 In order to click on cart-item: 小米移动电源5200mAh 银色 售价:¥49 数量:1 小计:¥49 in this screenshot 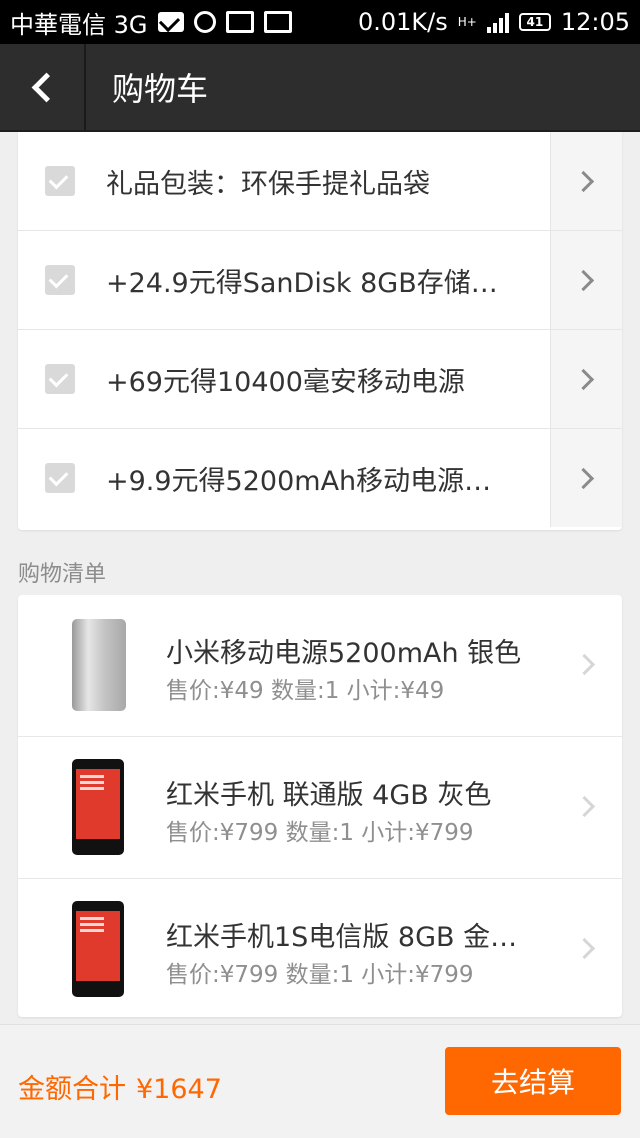, I will do `click(320, 666)`.